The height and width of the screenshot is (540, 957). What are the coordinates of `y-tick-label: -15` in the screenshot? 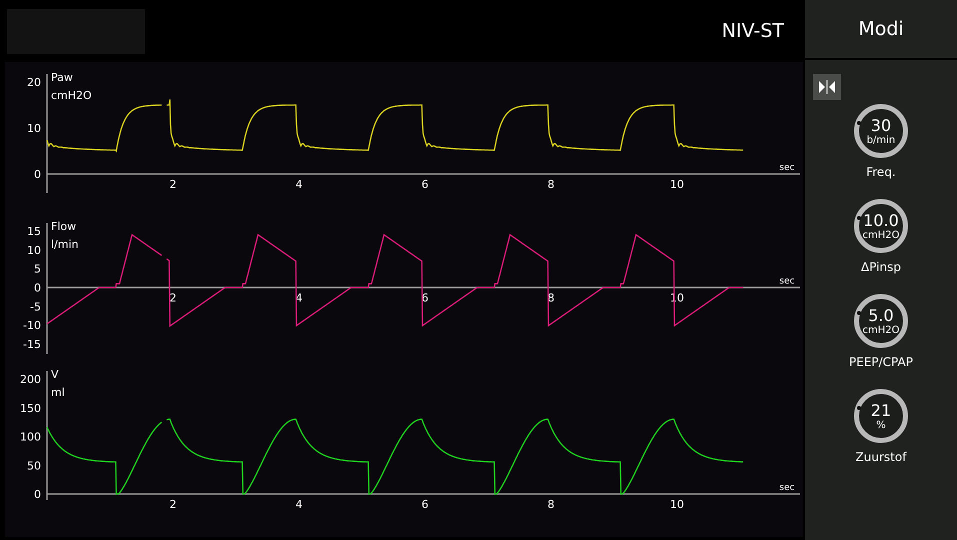 It's located at (32, 344).